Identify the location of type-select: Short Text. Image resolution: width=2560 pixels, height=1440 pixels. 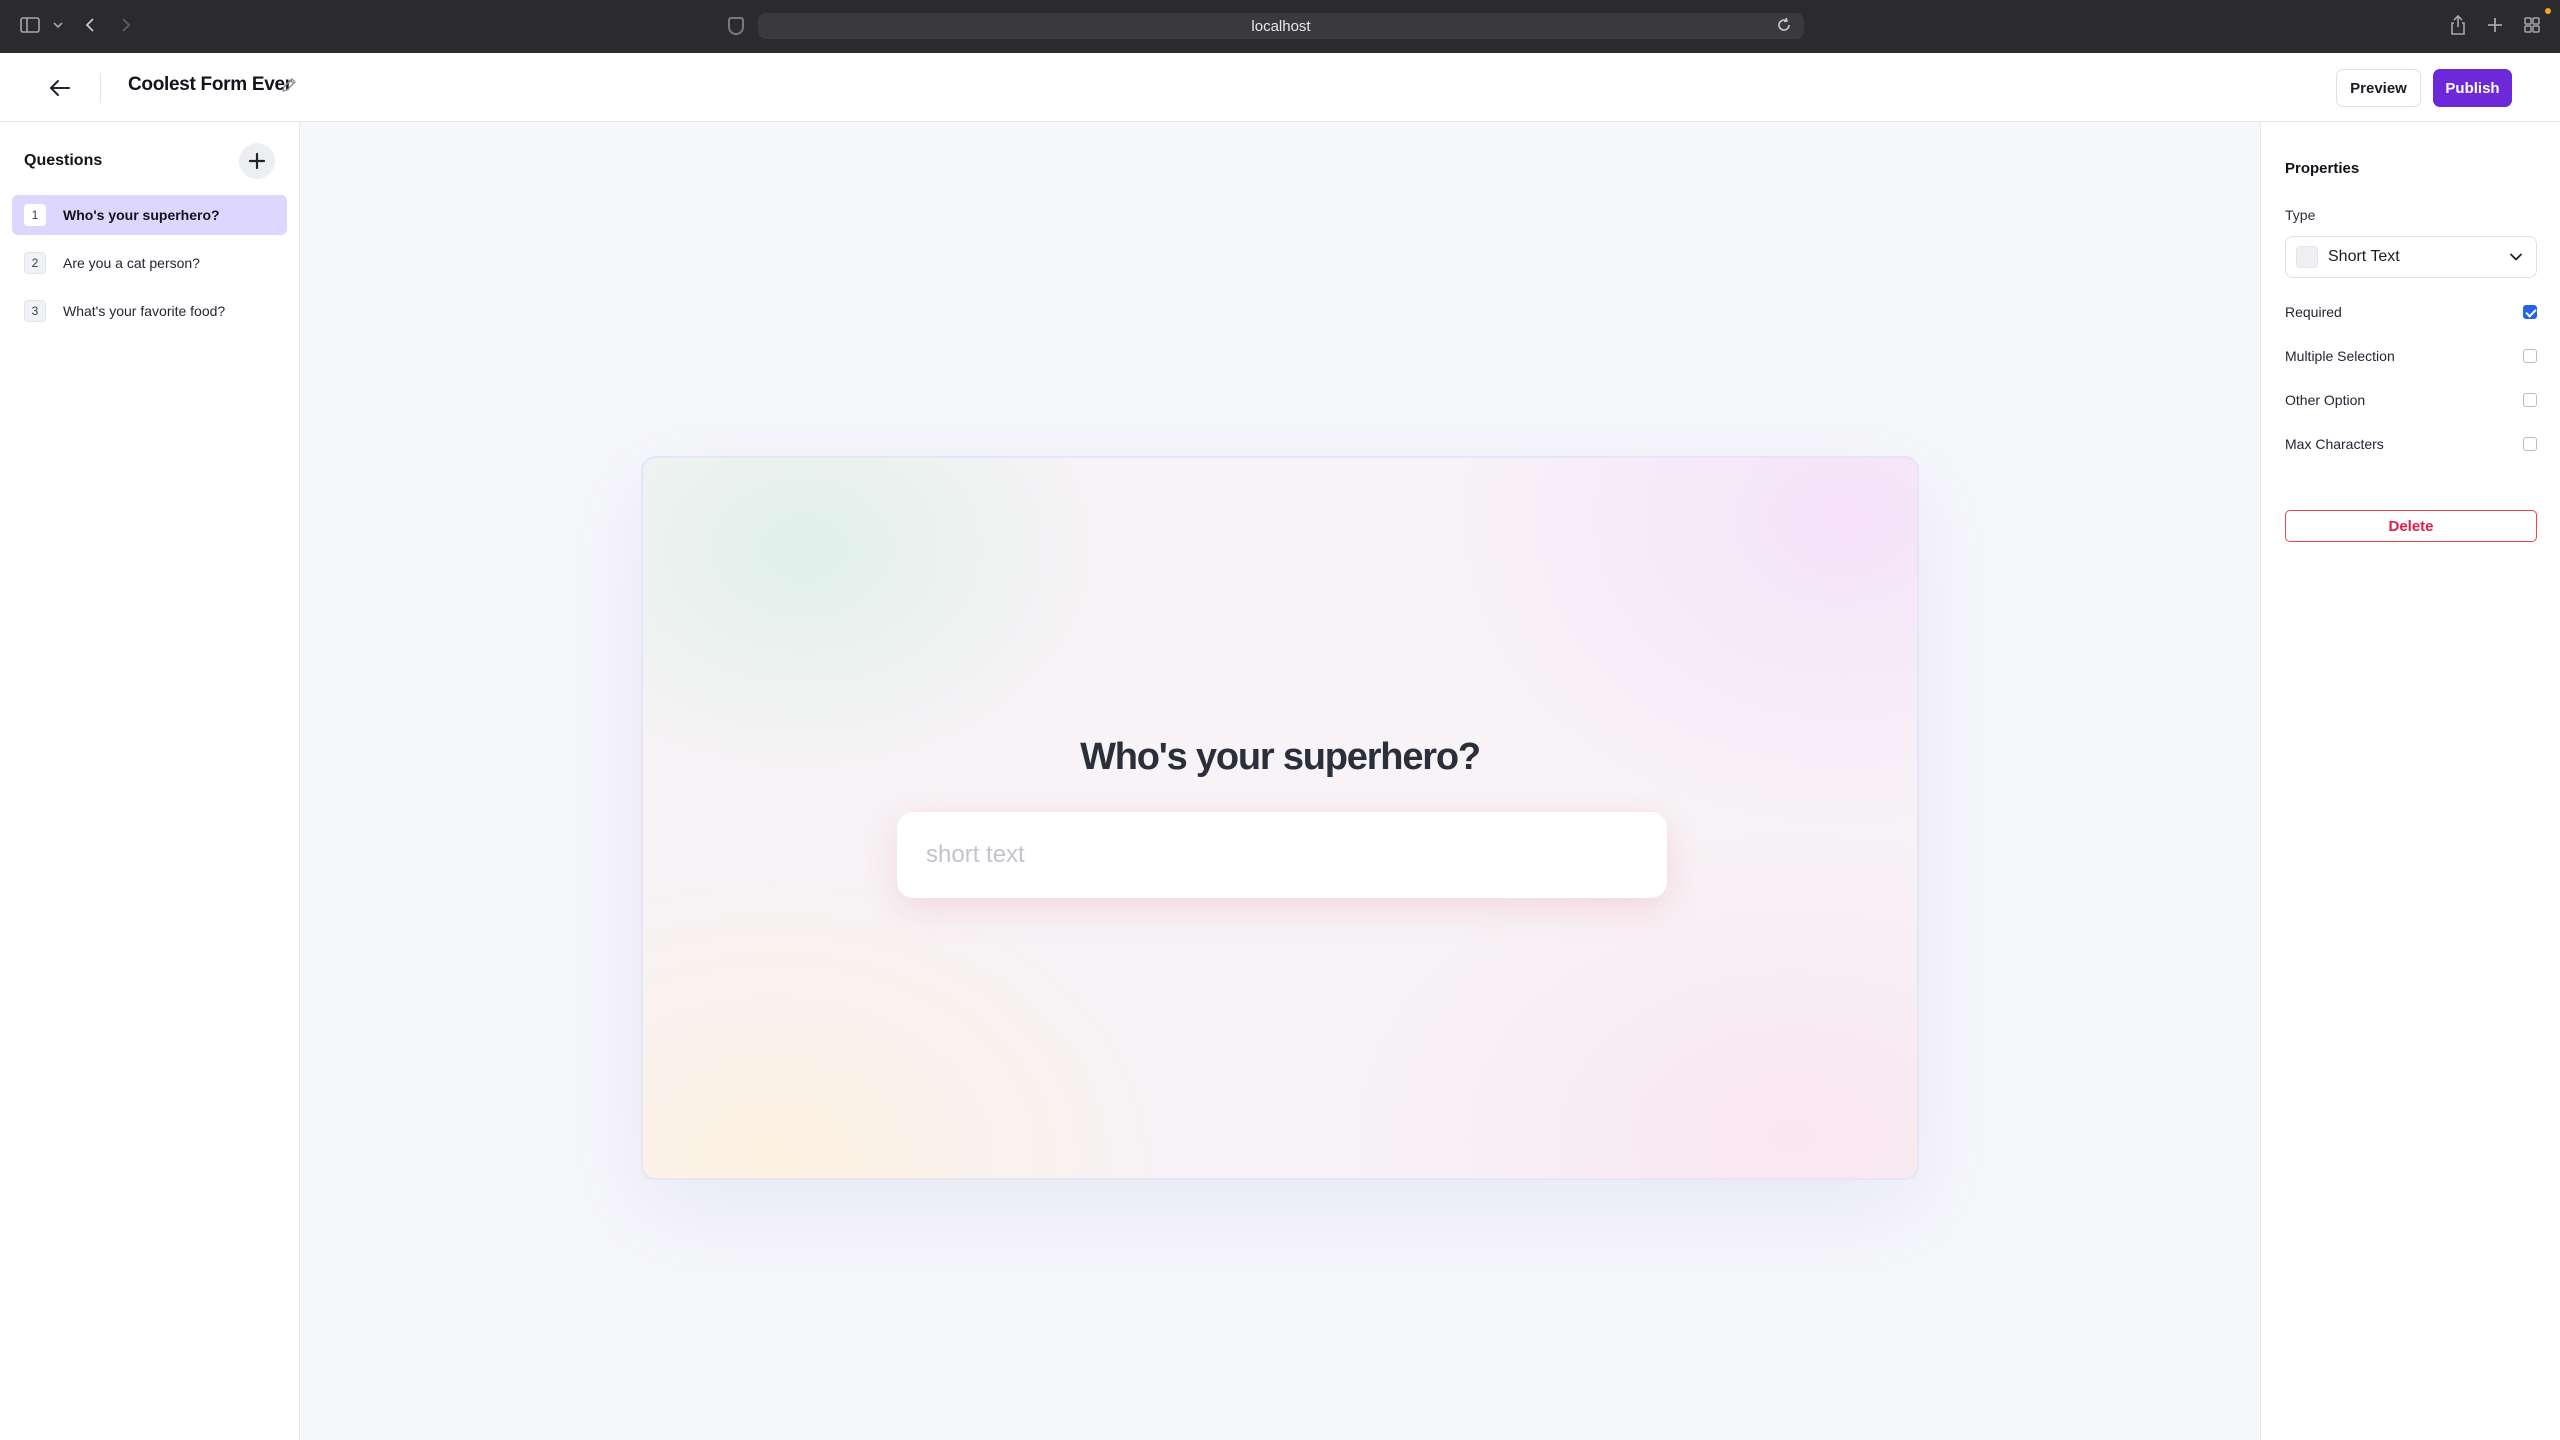
(2411, 257).